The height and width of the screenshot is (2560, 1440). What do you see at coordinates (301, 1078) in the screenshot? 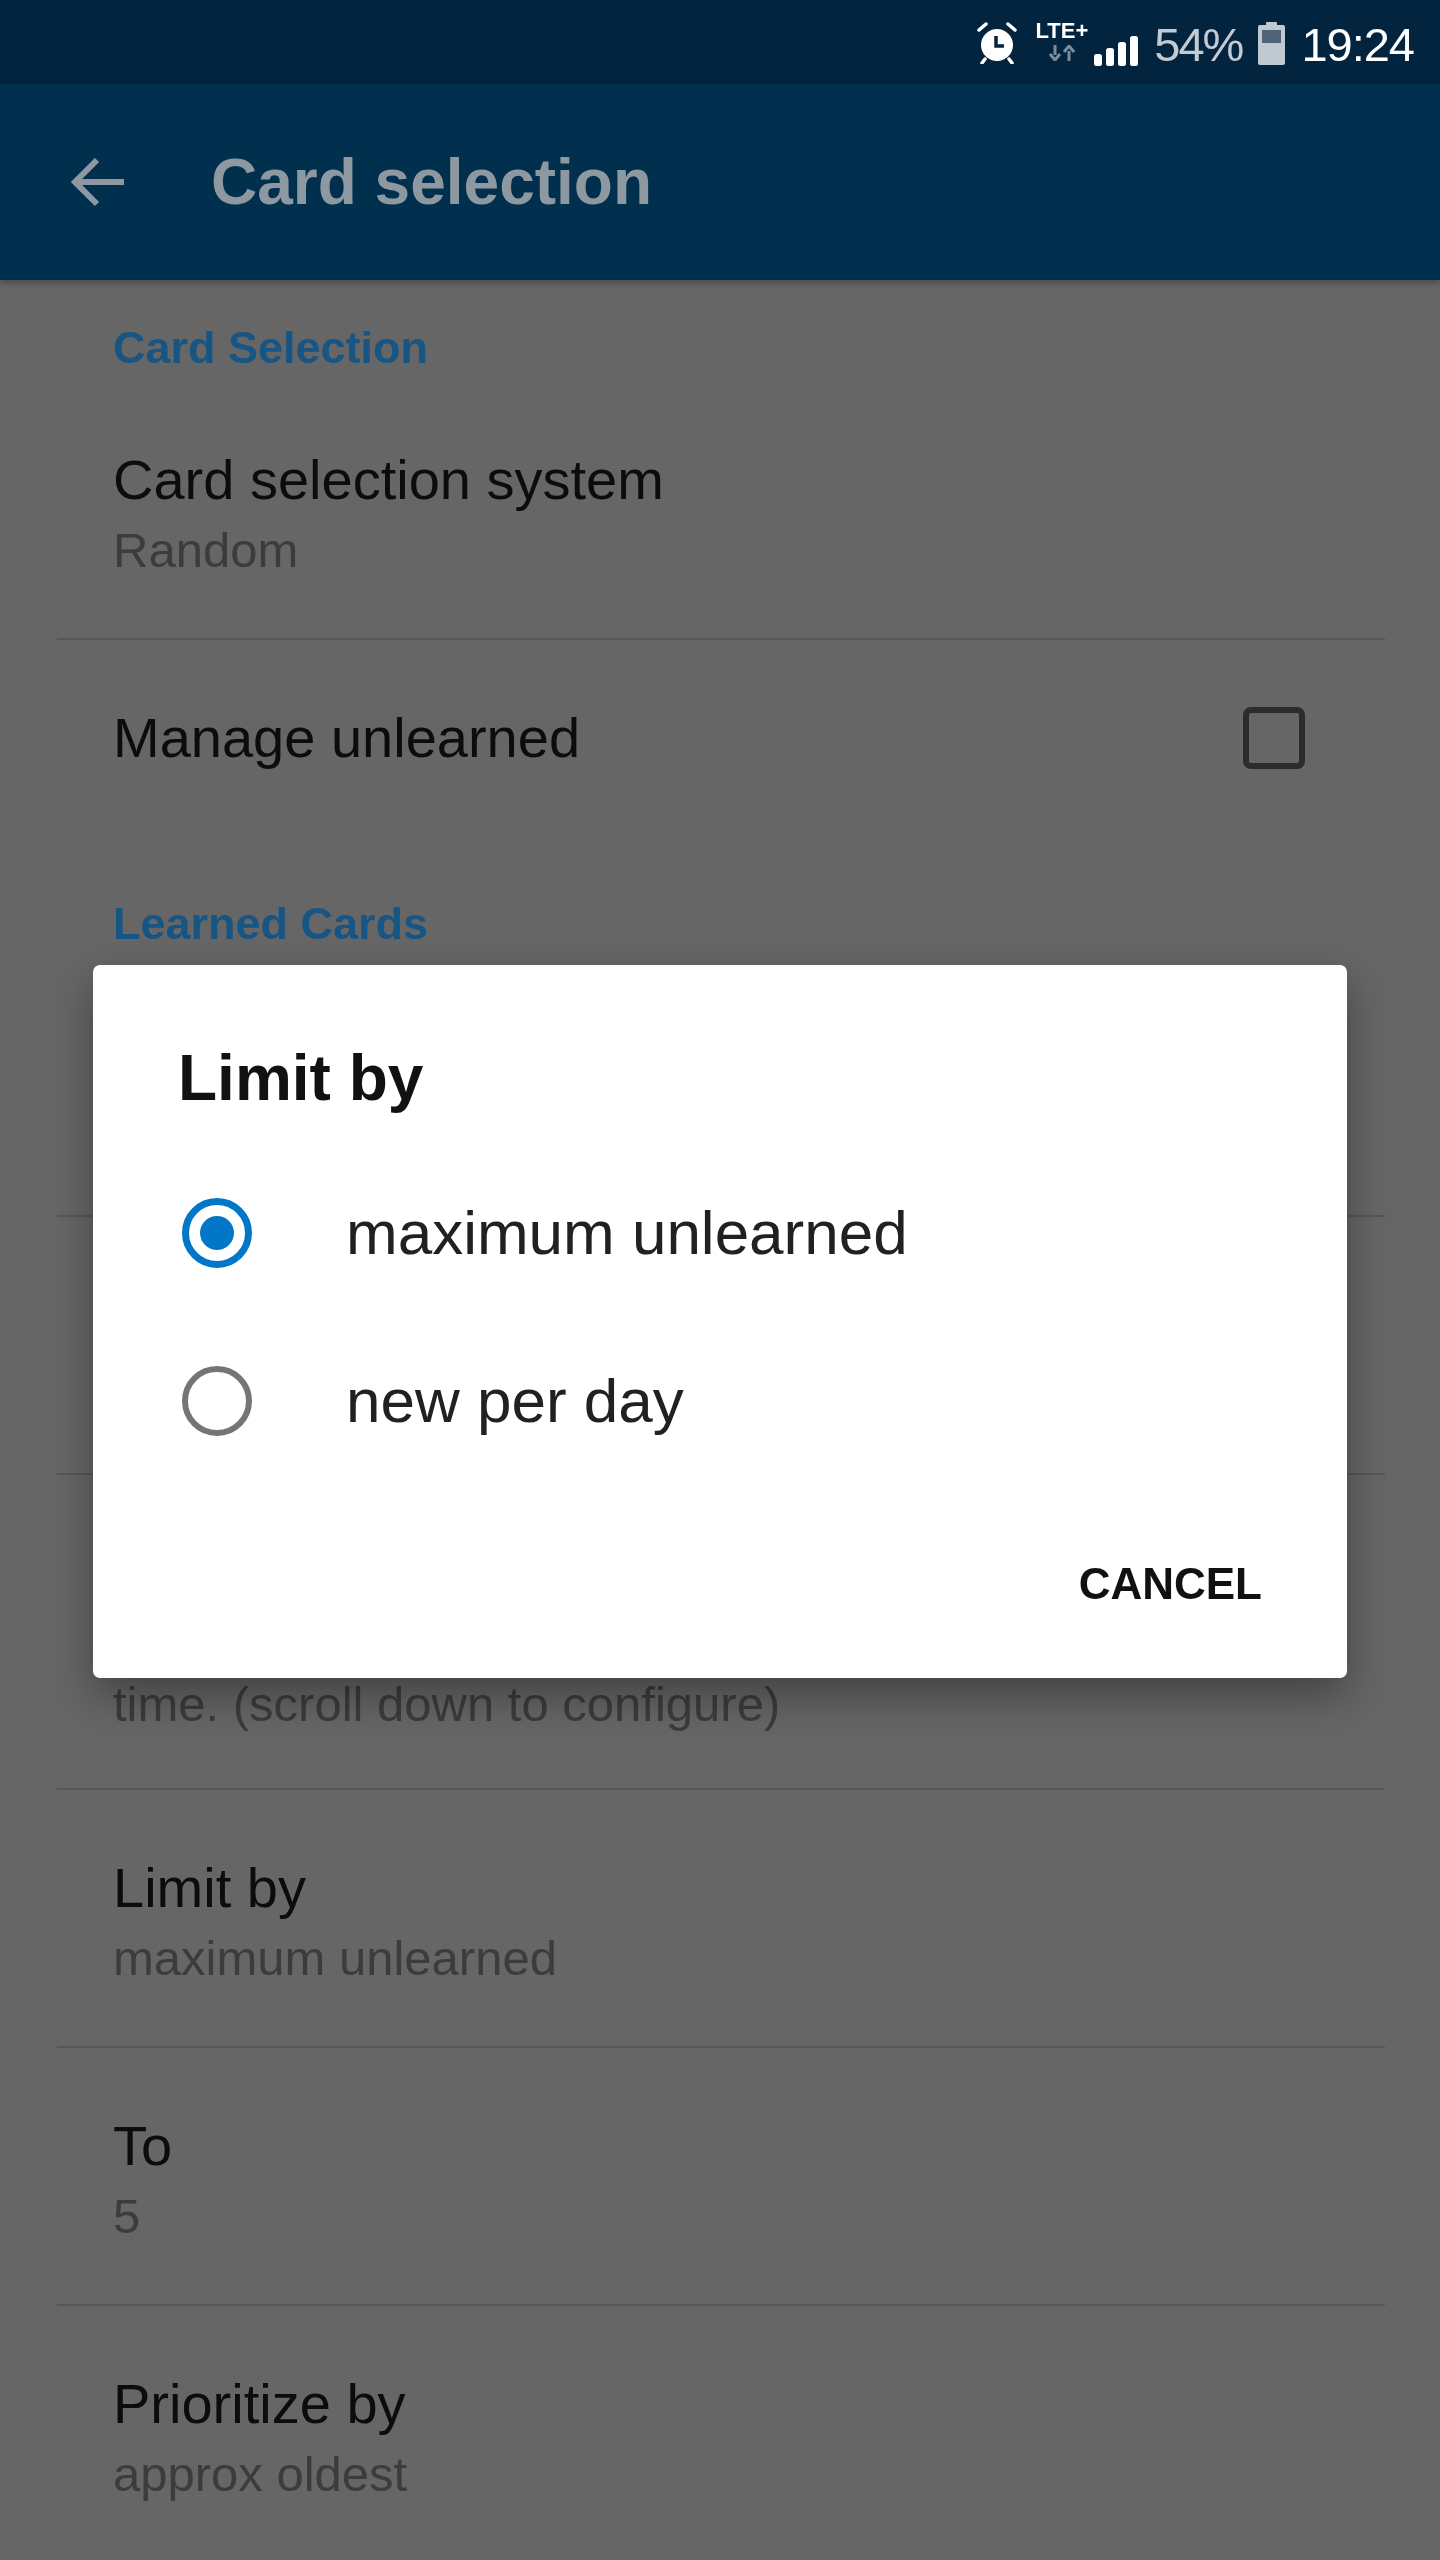
I see `dialog-title: Limit by` at bounding box center [301, 1078].